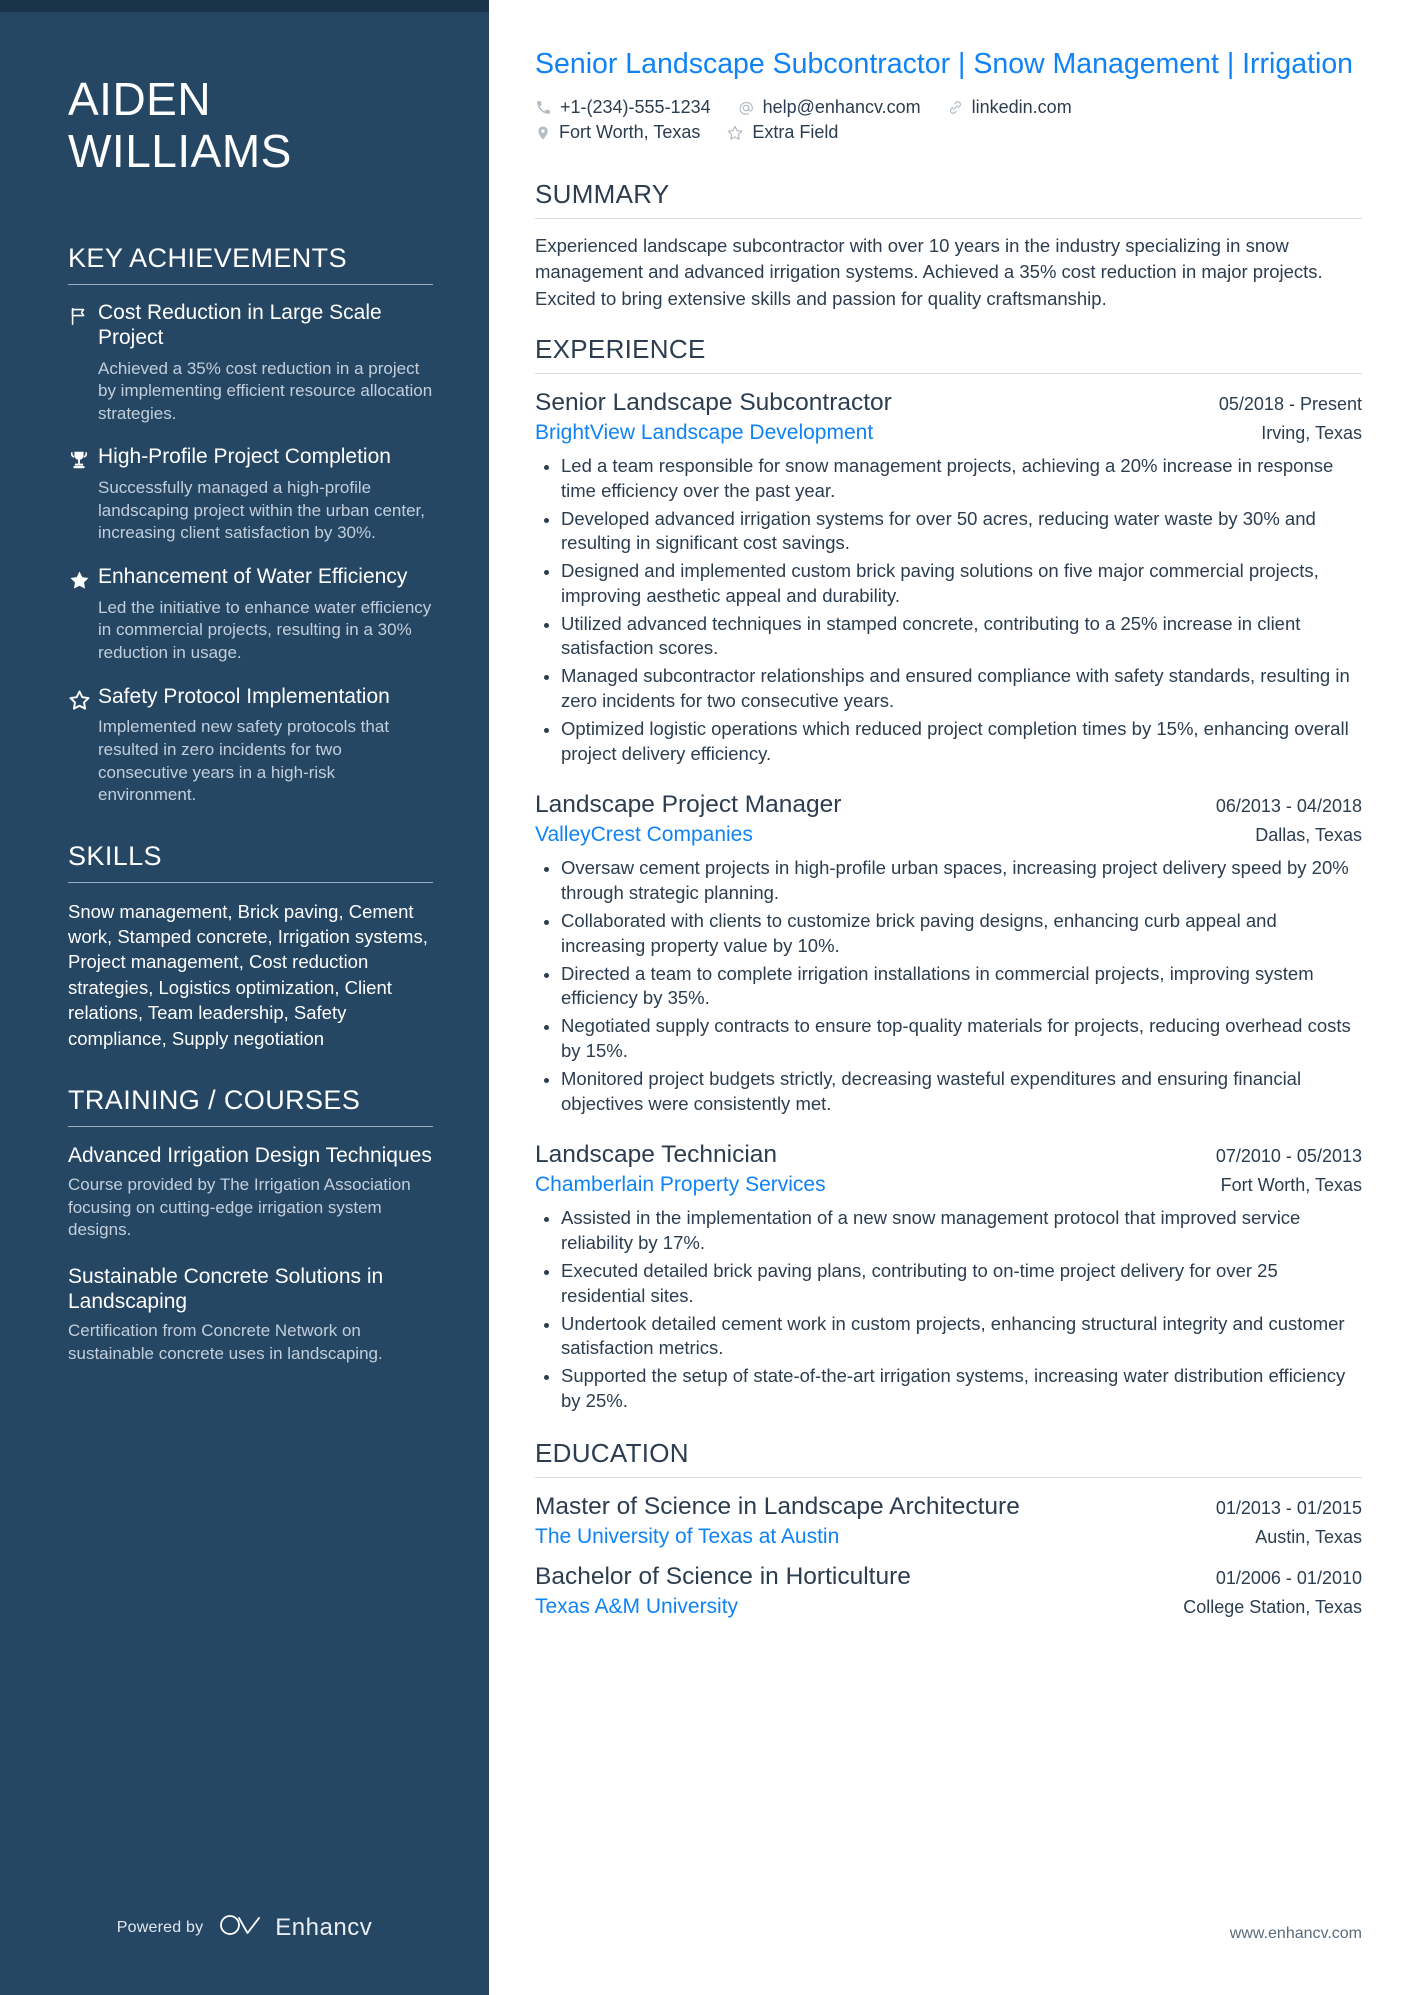 The height and width of the screenshot is (1995, 1410). Describe the element at coordinates (948, 132) in the screenshot. I see `contact-row-secondary: Fort Worth, Texas Extra Field` at that location.